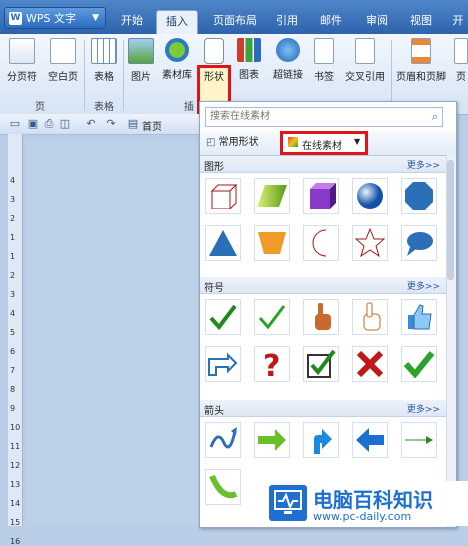 This screenshot has width=468, height=546. What do you see at coordinates (63, 51) in the screenshot?
I see `blank-page-icon` at bounding box center [63, 51].